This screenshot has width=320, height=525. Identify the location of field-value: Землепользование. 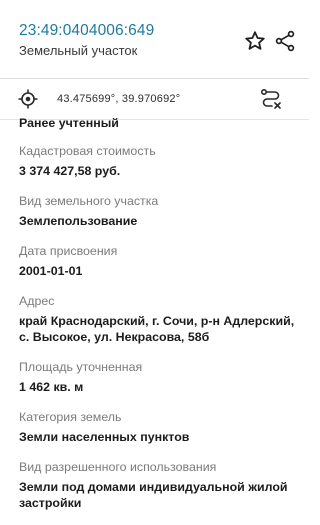
(78, 221).